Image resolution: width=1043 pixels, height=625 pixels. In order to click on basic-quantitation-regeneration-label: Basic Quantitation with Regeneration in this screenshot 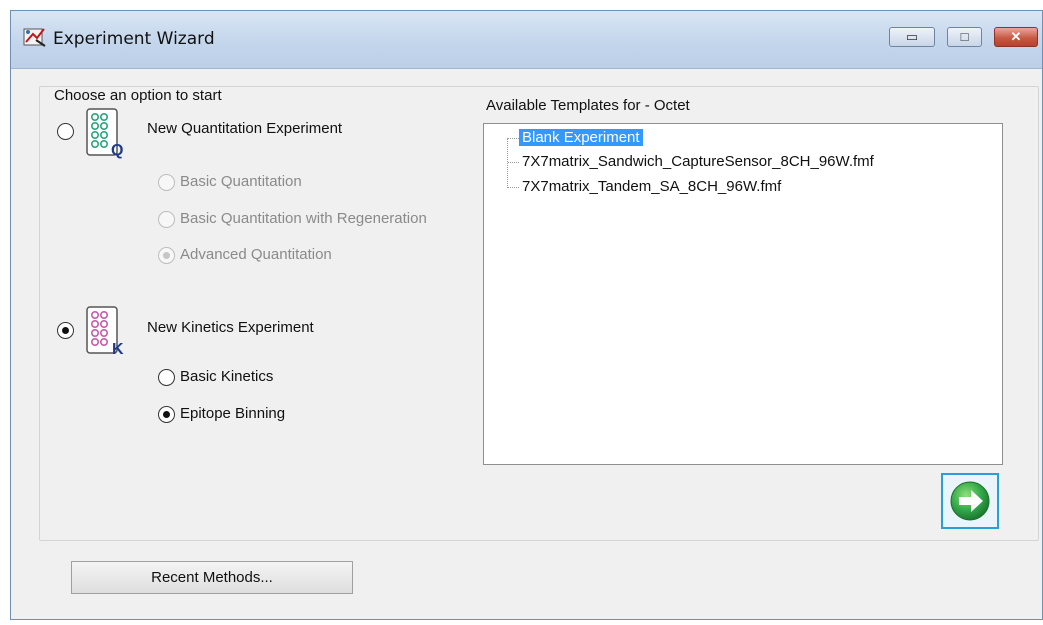, I will do `click(303, 218)`.